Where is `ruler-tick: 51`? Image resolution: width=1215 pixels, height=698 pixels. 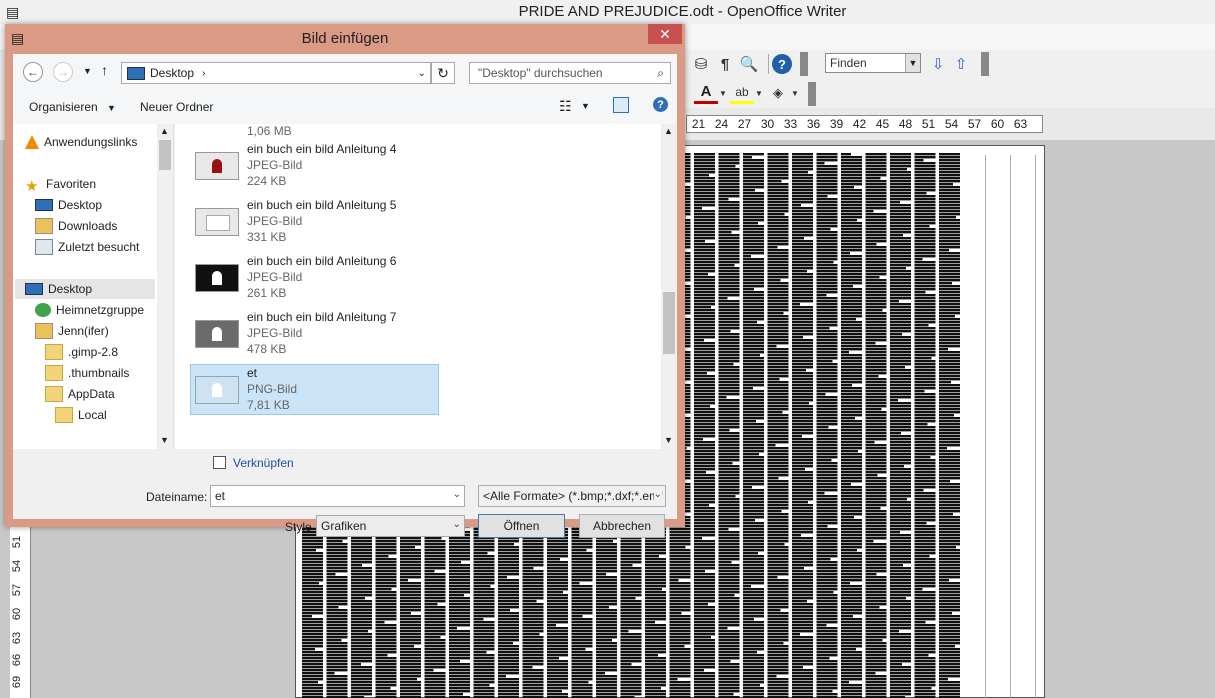
ruler-tick: 51 is located at coordinates (928, 124).